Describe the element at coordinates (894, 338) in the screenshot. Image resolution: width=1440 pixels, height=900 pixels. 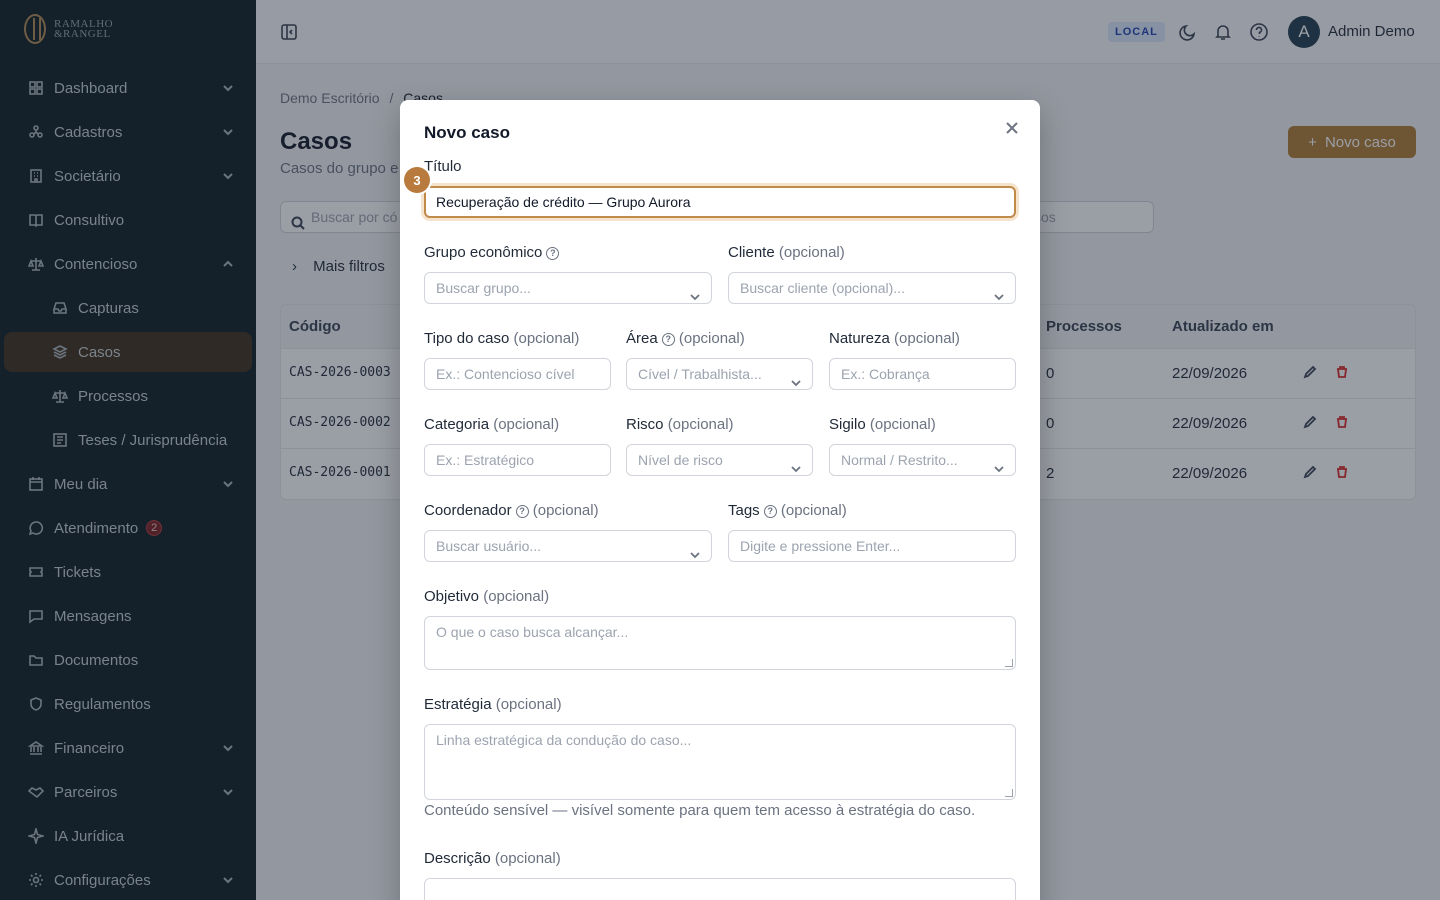
I see `nature-label: Natureza (opcional)` at that location.